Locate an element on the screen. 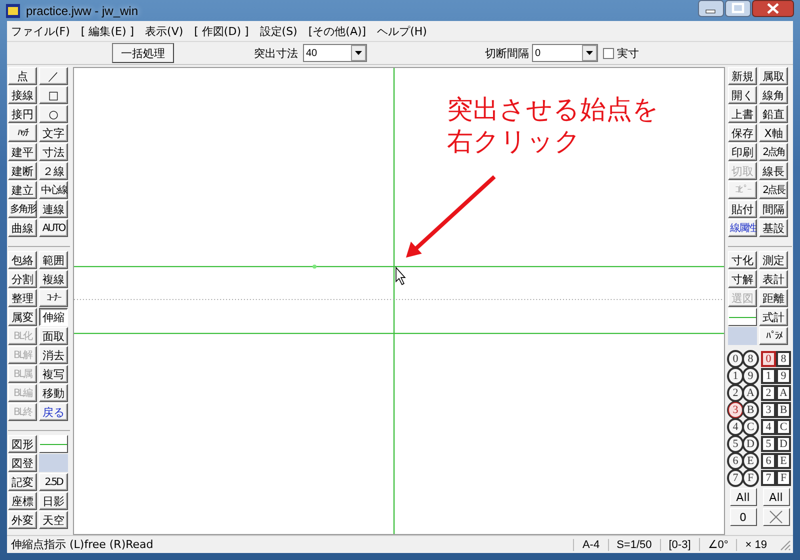 The height and width of the screenshot is (560, 800). tool-button: 図登 is located at coordinates (22, 463).